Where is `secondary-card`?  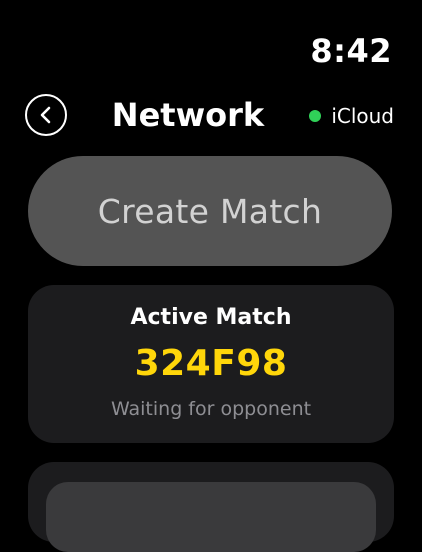 secondary-card is located at coordinates (211, 507).